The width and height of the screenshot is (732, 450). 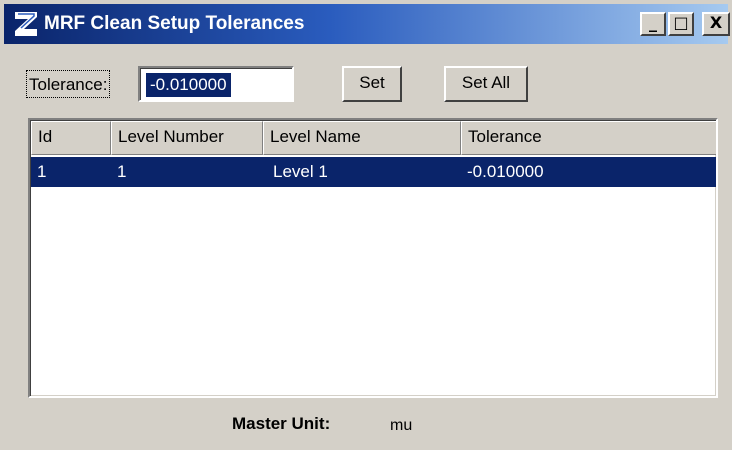 What do you see at coordinates (300, 171) in the screenshot?
I see `row-level-name: Level 1` at bounding box center [300, 171].